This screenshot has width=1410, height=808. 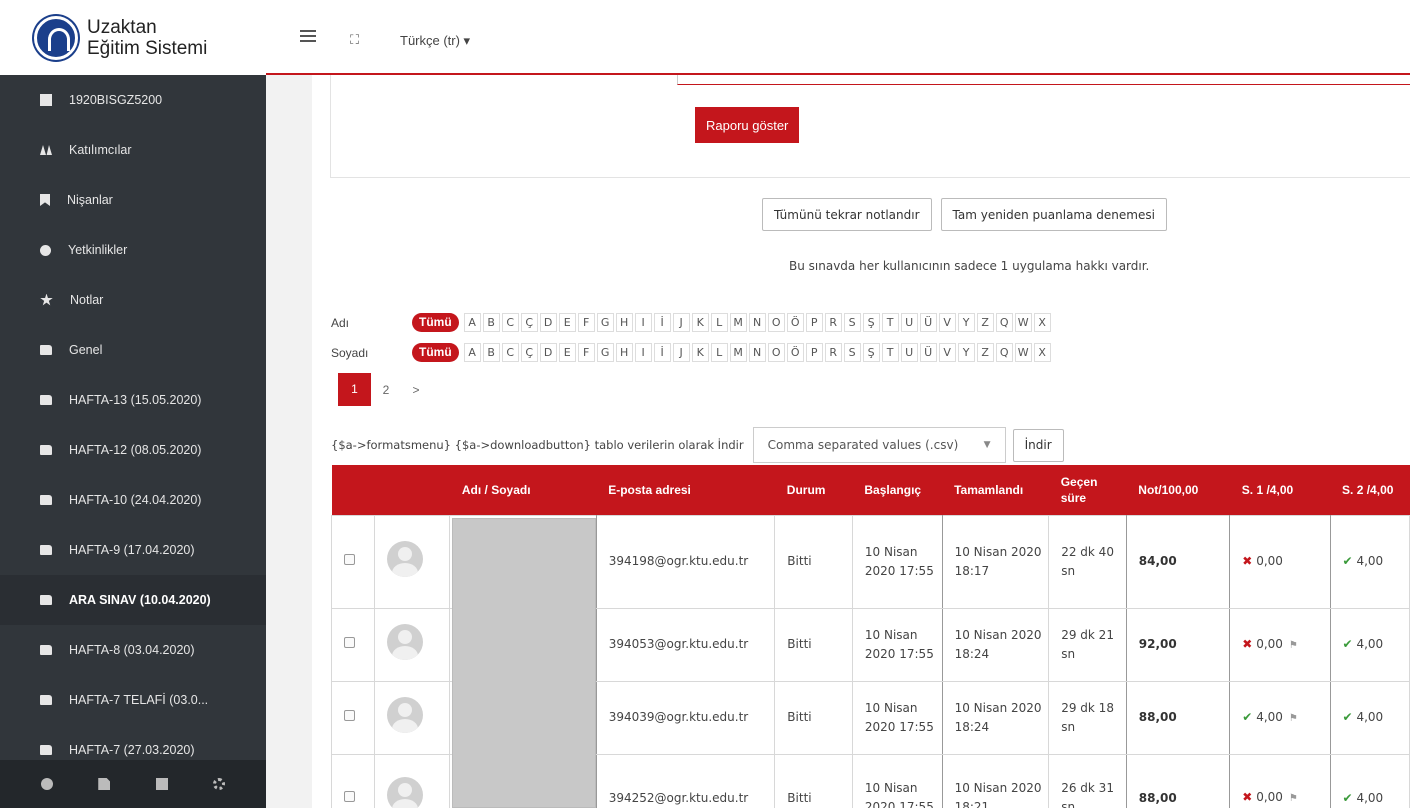 What do you see at coordinates (161, 784) in the screenshot?
I see `save-icon` at bounding box center [161, 784].